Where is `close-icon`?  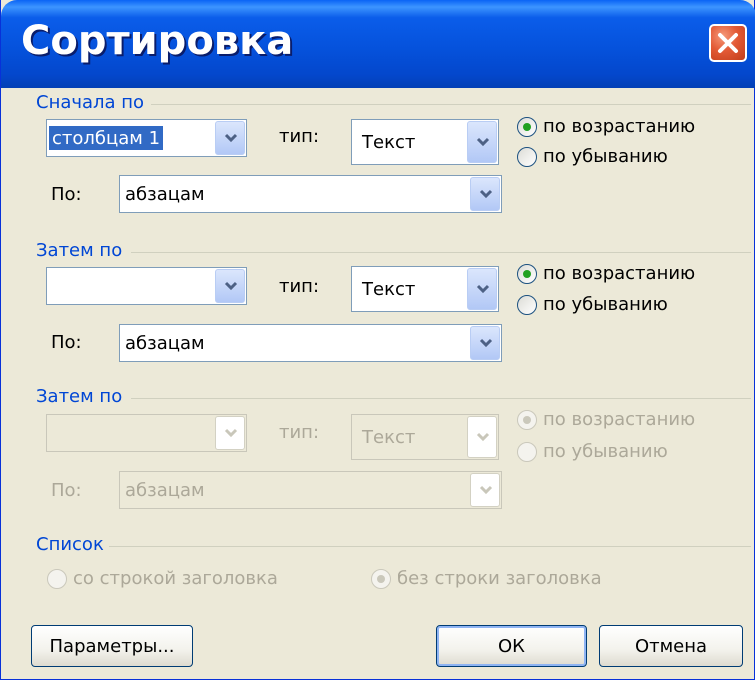 close-icon is located at coordinates (728, 43).